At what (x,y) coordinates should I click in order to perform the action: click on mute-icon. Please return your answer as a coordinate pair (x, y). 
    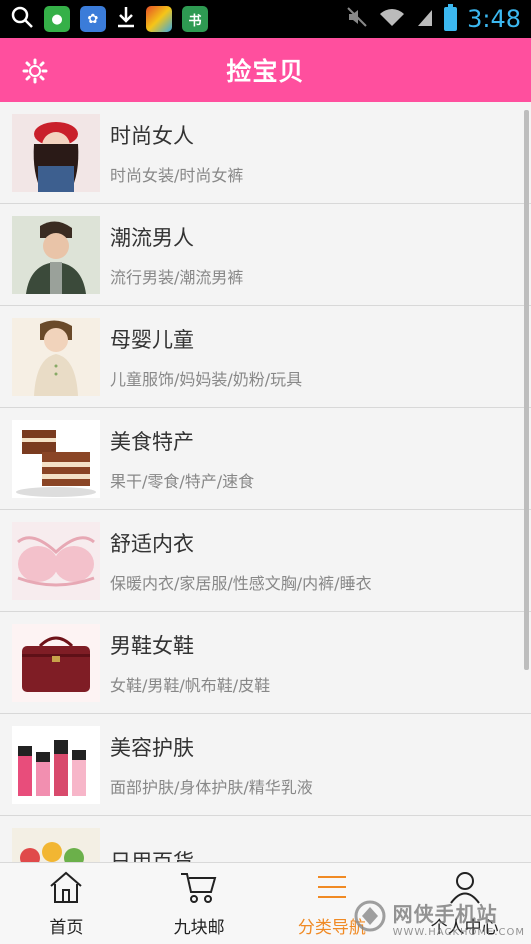
    Looking at the image, I should click on (357, 19).